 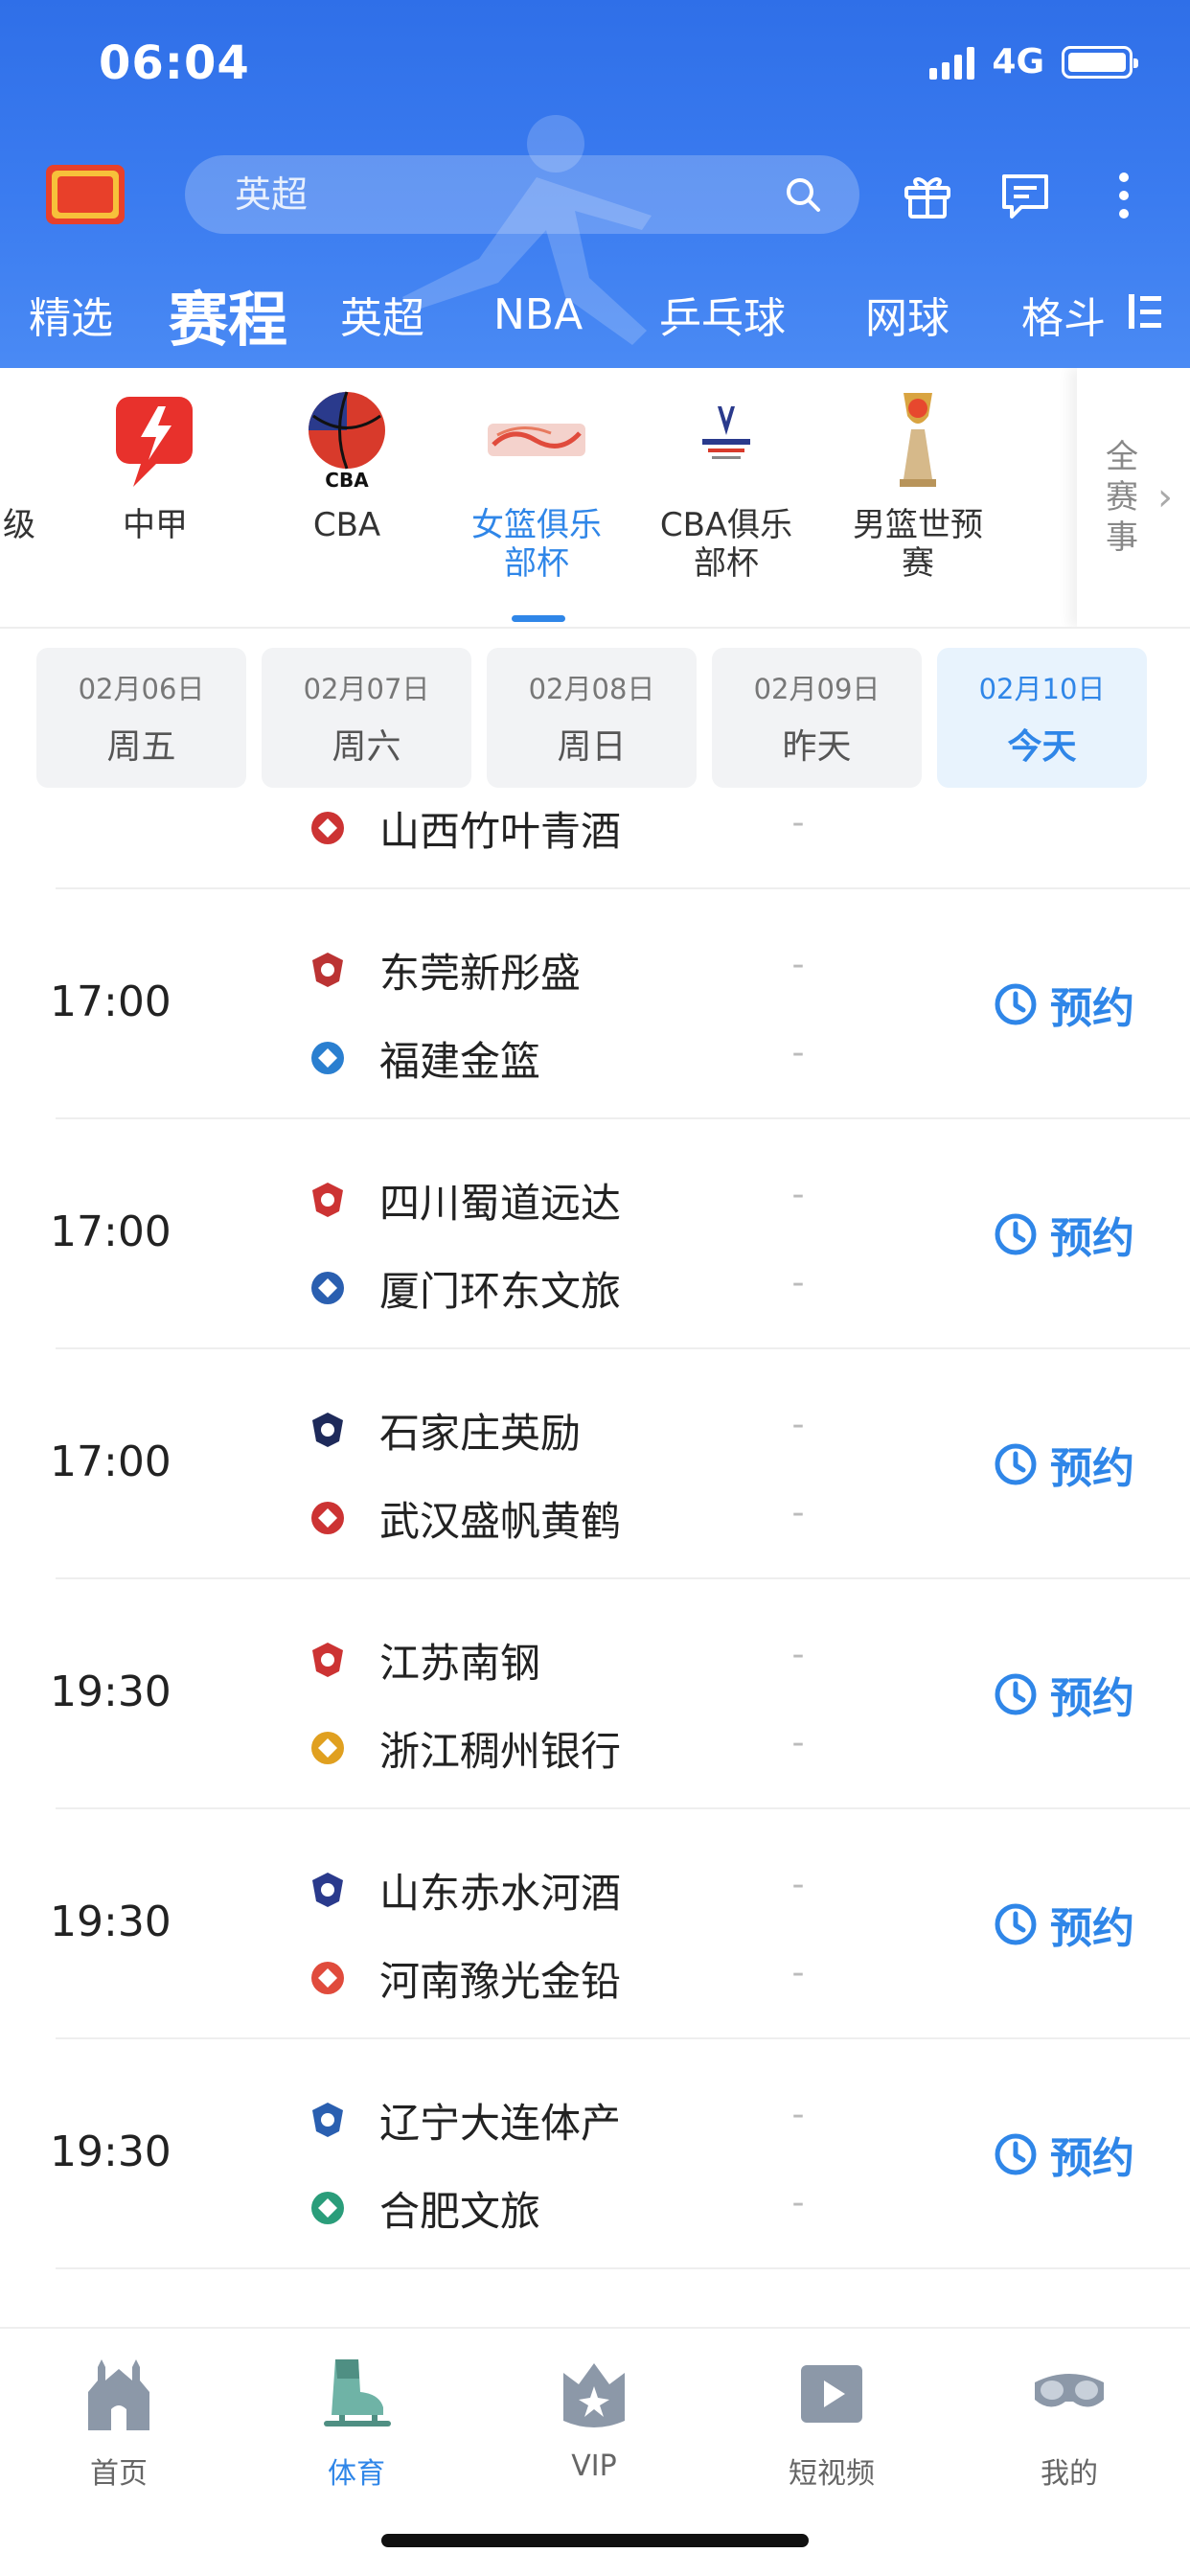 I want to click on world-cup-trophy-icon, so click(x=918, y=440).